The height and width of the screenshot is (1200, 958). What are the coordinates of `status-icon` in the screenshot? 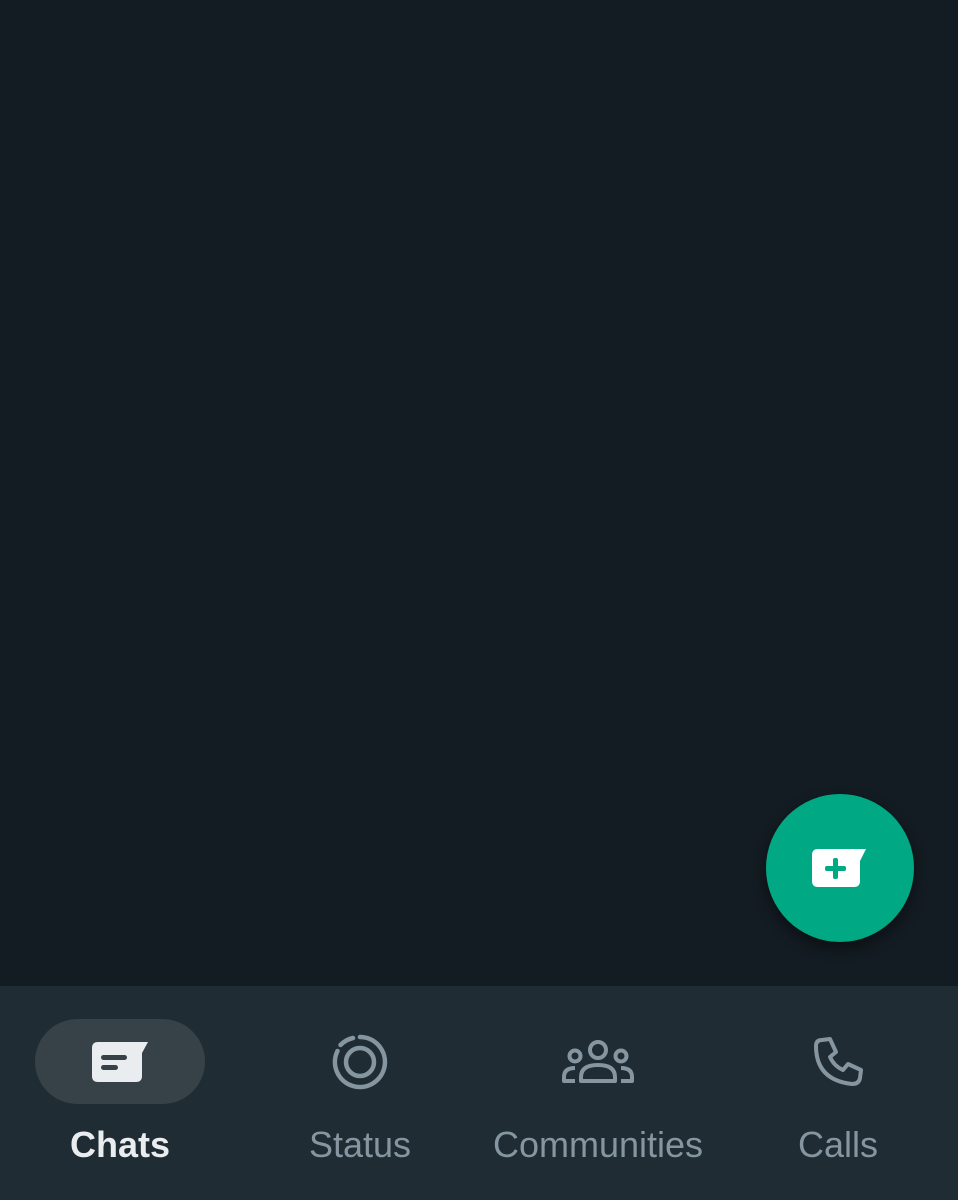 It's located at (360, 1061).